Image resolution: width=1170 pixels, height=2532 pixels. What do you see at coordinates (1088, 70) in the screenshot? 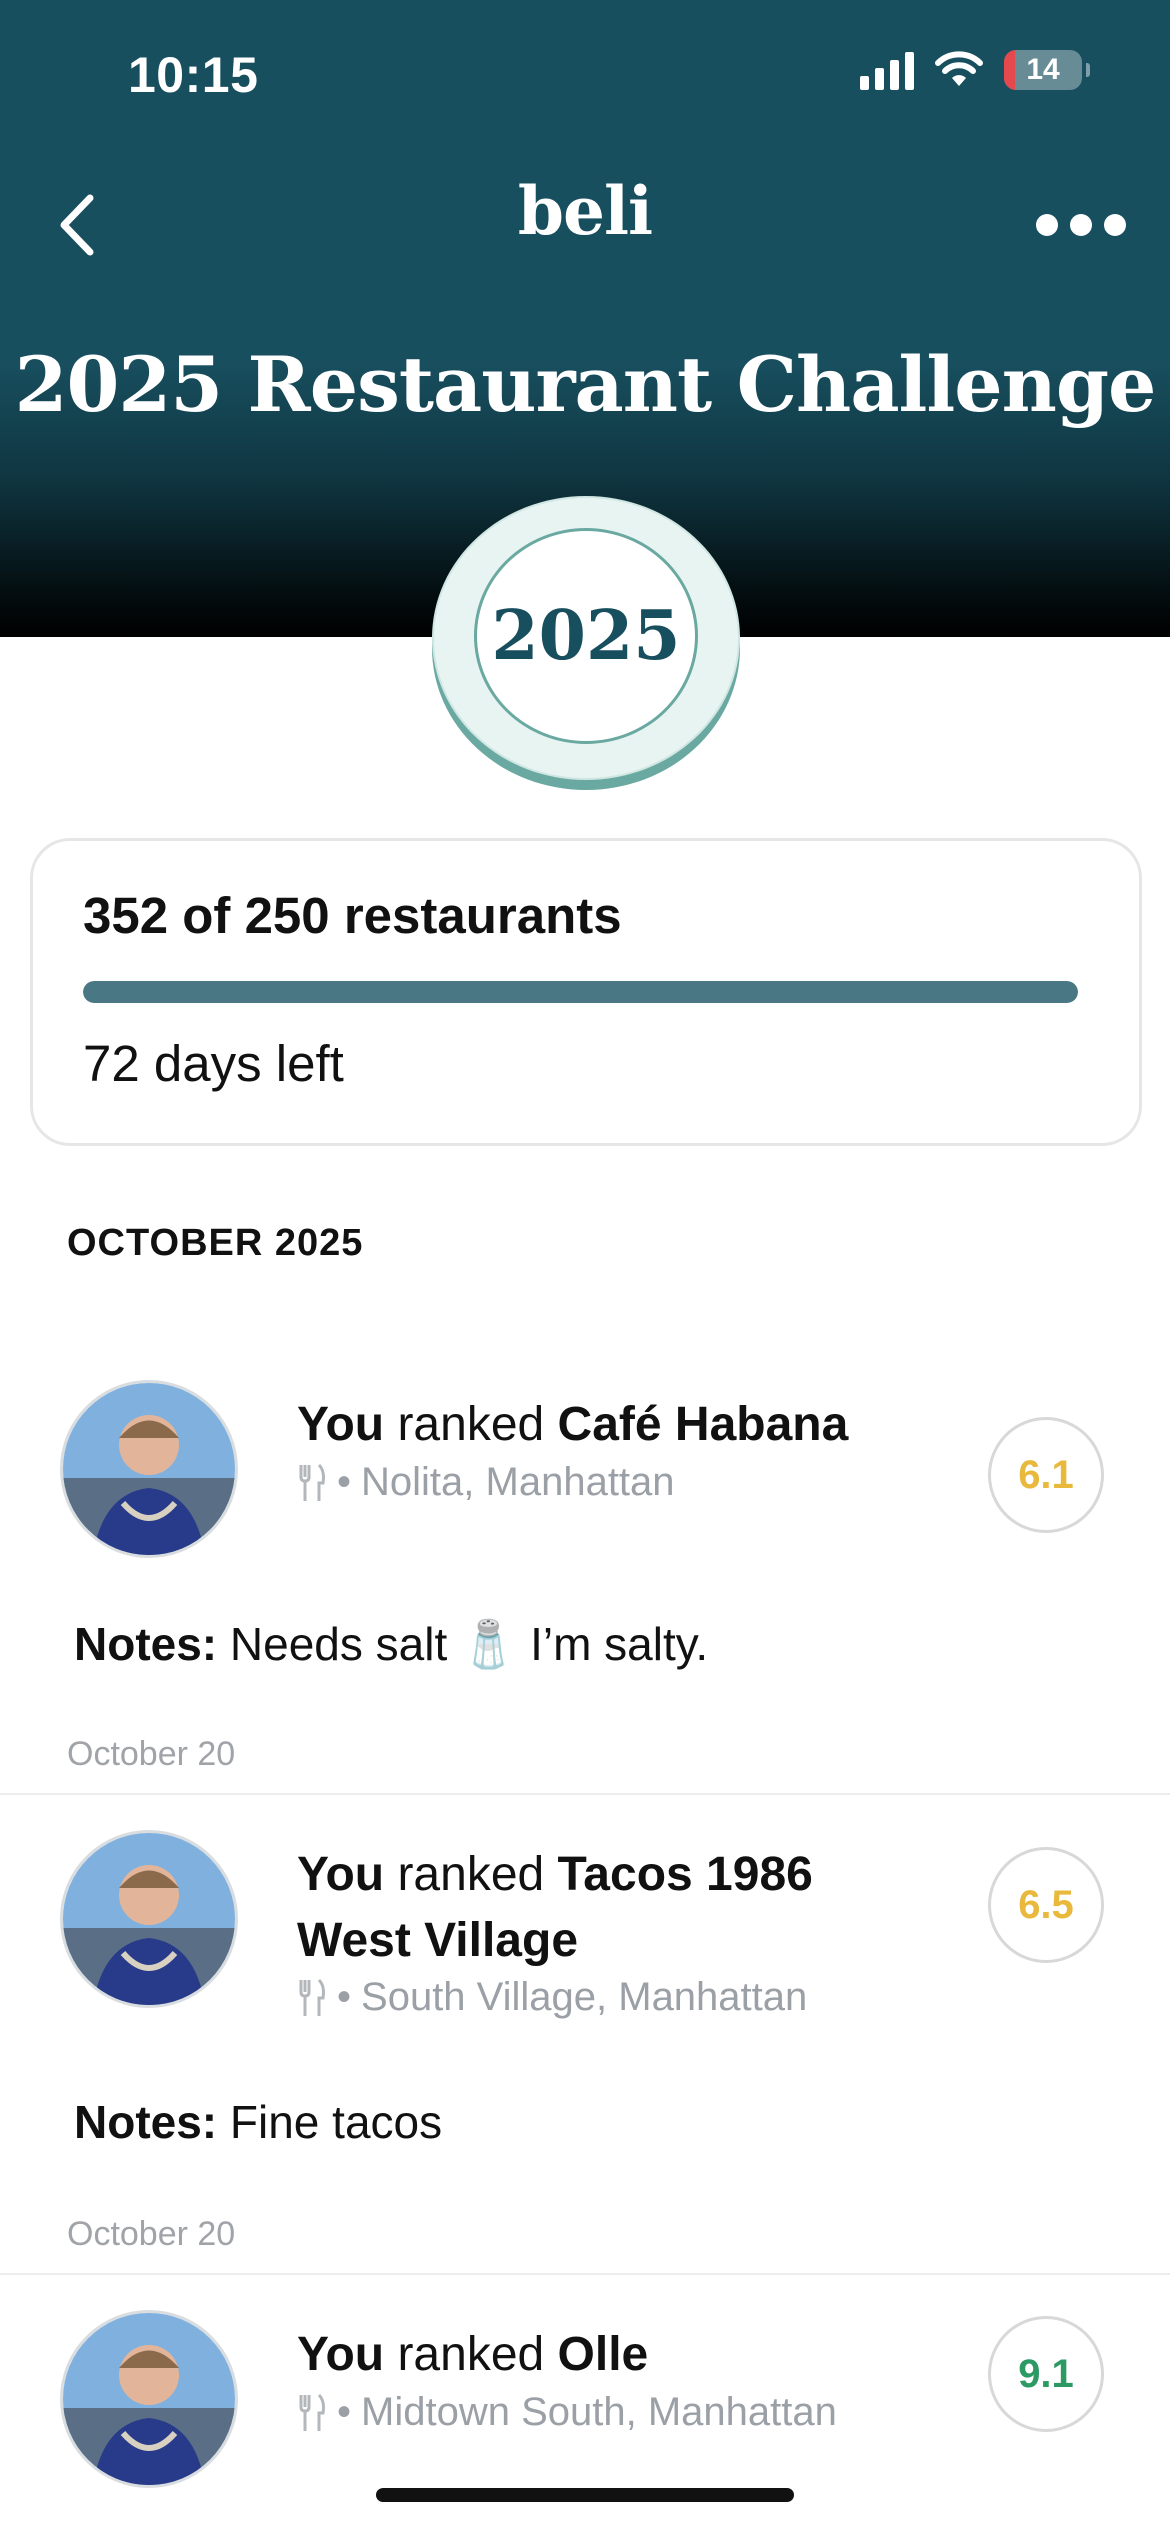
I see `battery-nub` at bounding box center [1088, 70].